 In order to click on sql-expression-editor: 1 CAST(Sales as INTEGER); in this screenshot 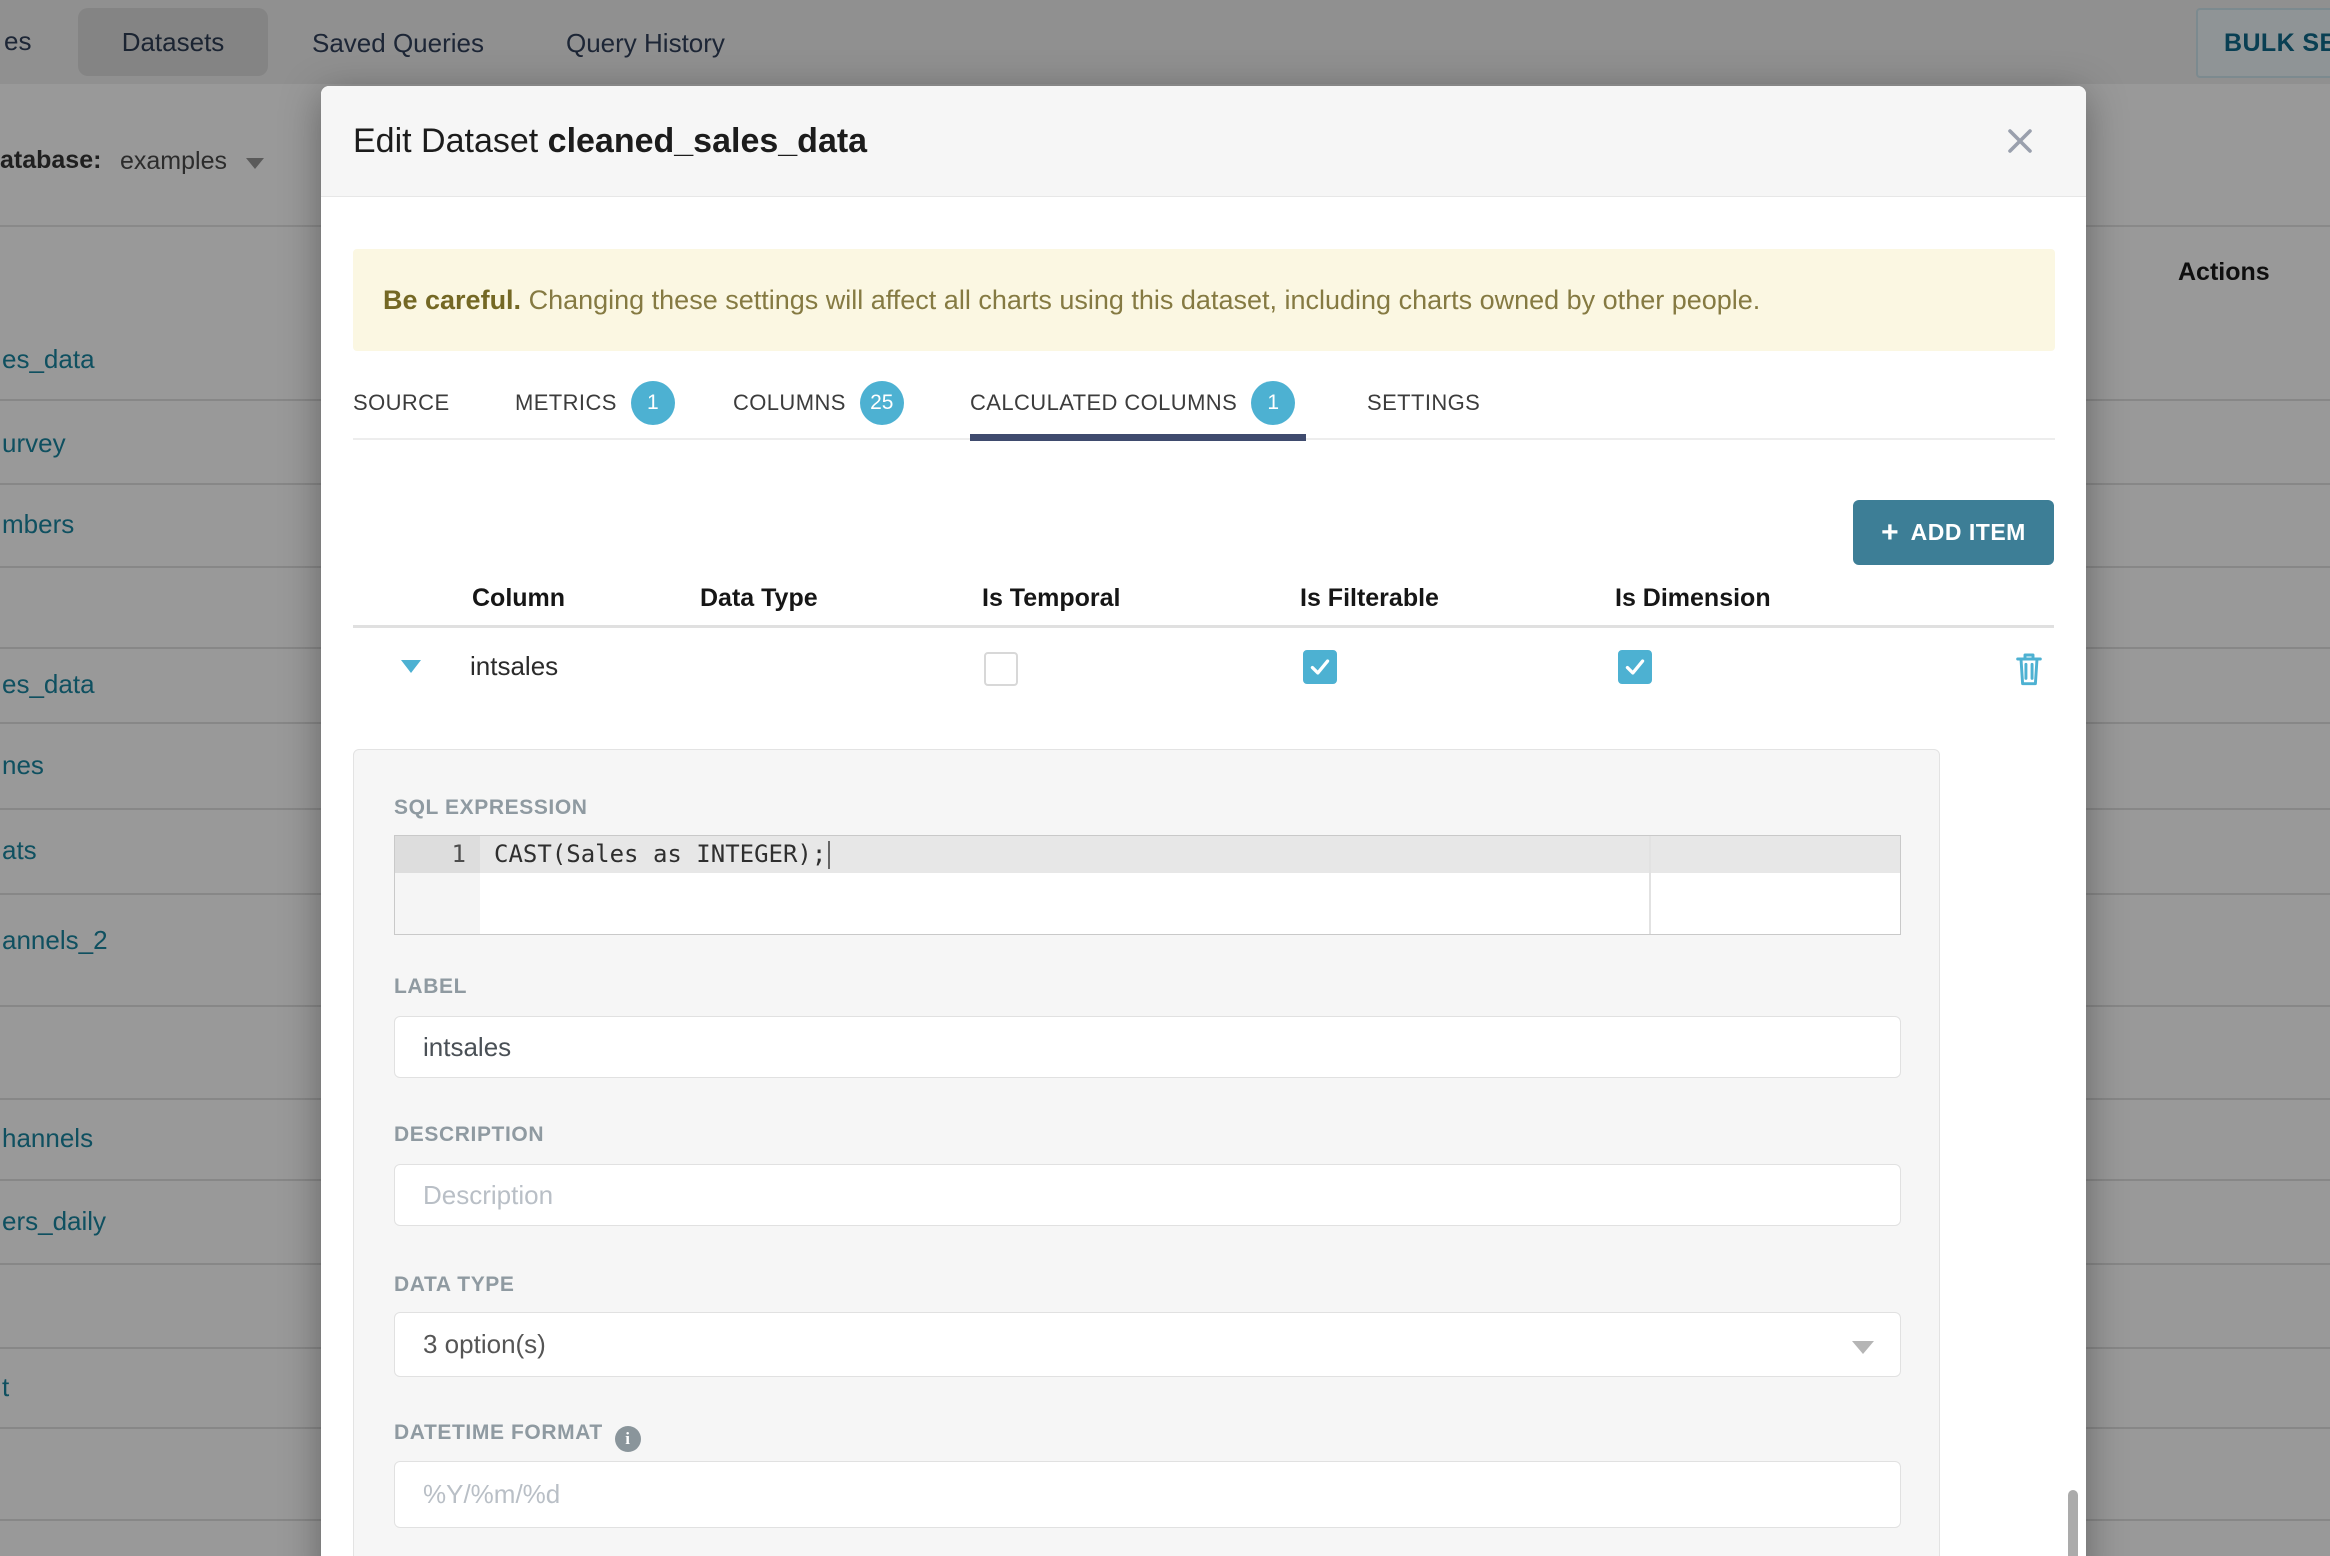, I will do `click(1147, 885)`.